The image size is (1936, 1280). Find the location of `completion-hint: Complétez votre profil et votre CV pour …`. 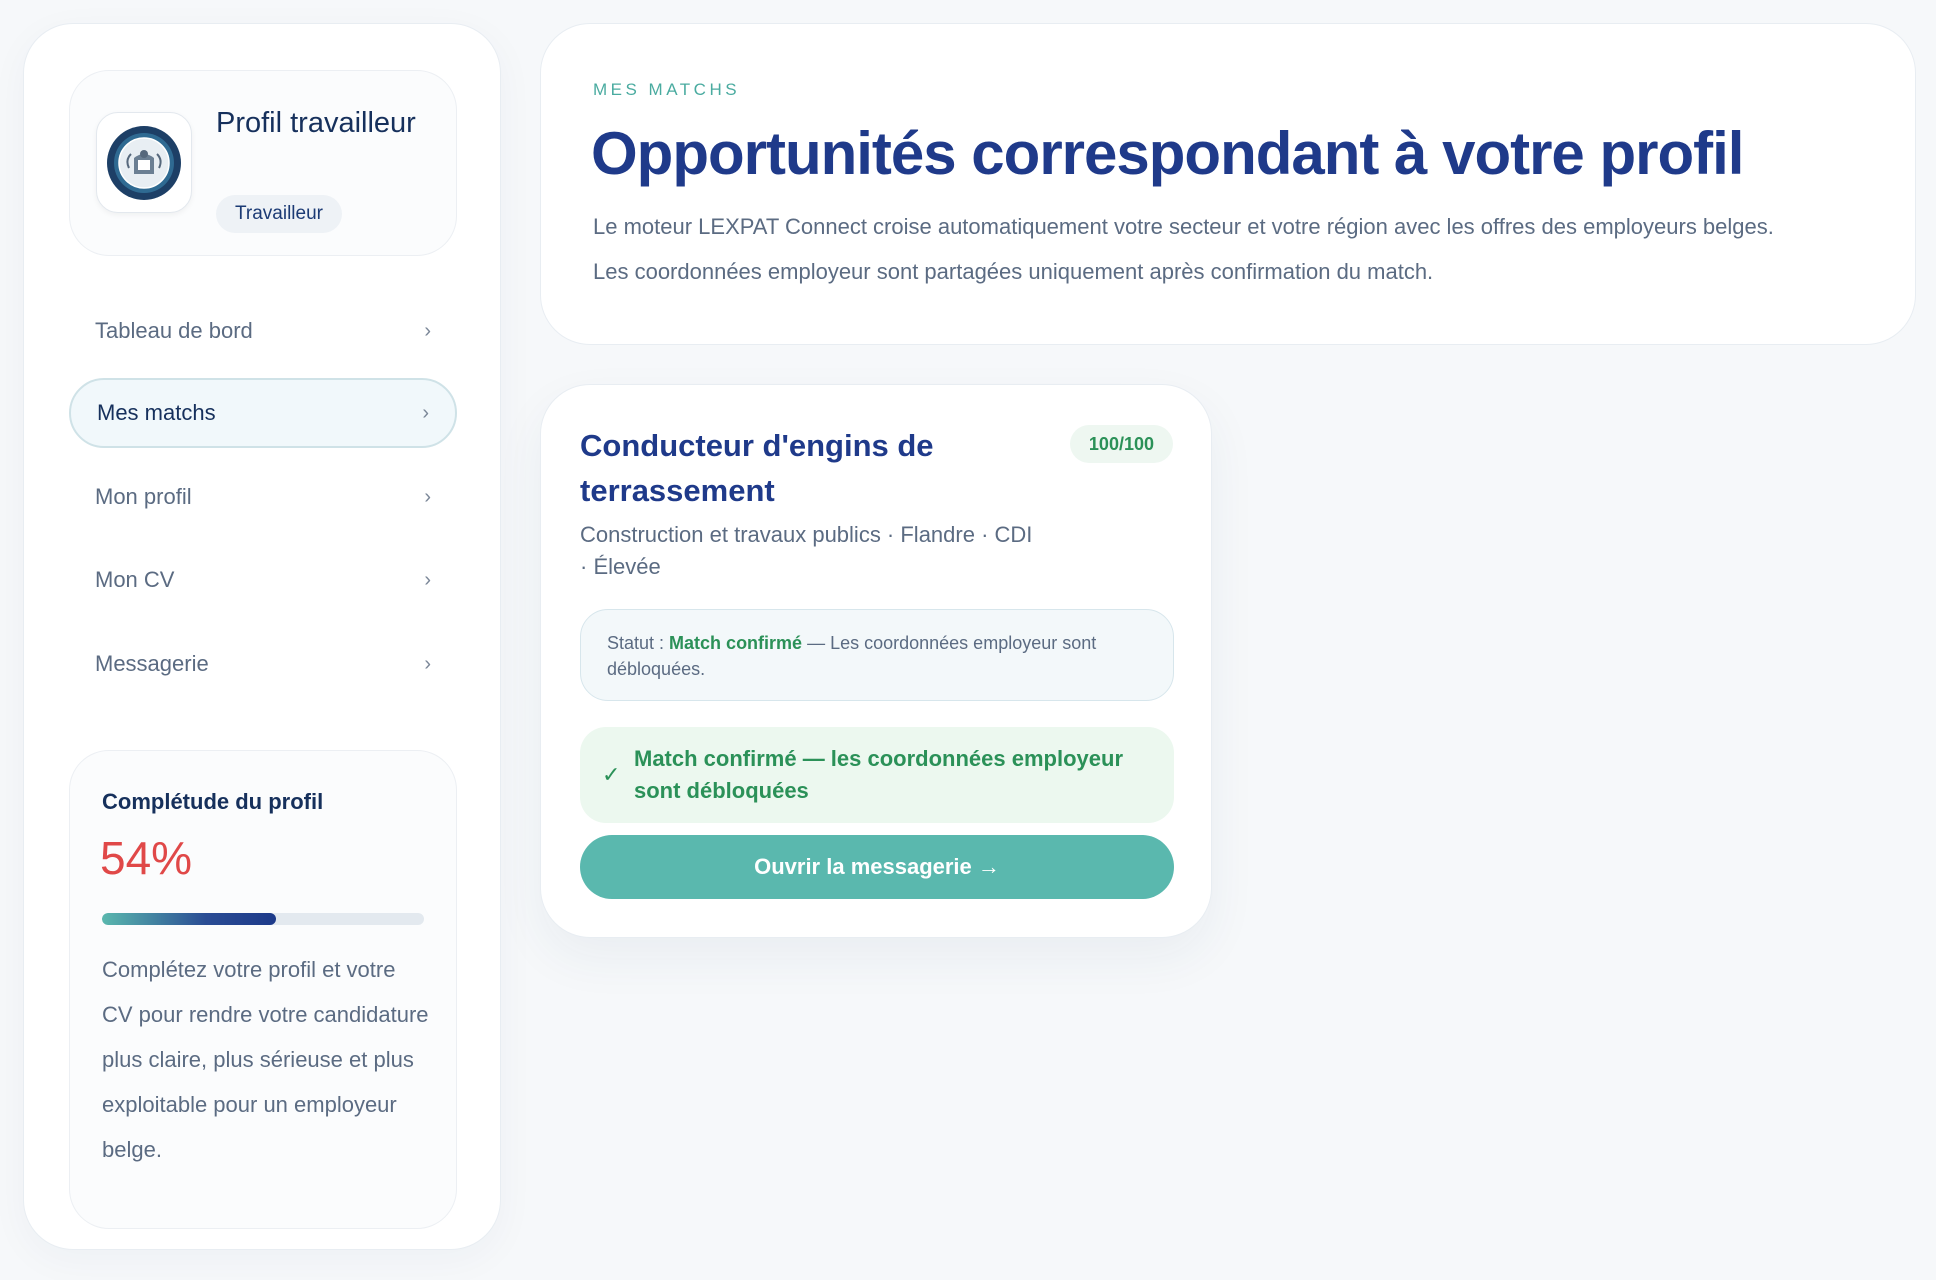

completion-hint: Complétez votre profil et votre CV pour … is located at coordinates (265, 1059).